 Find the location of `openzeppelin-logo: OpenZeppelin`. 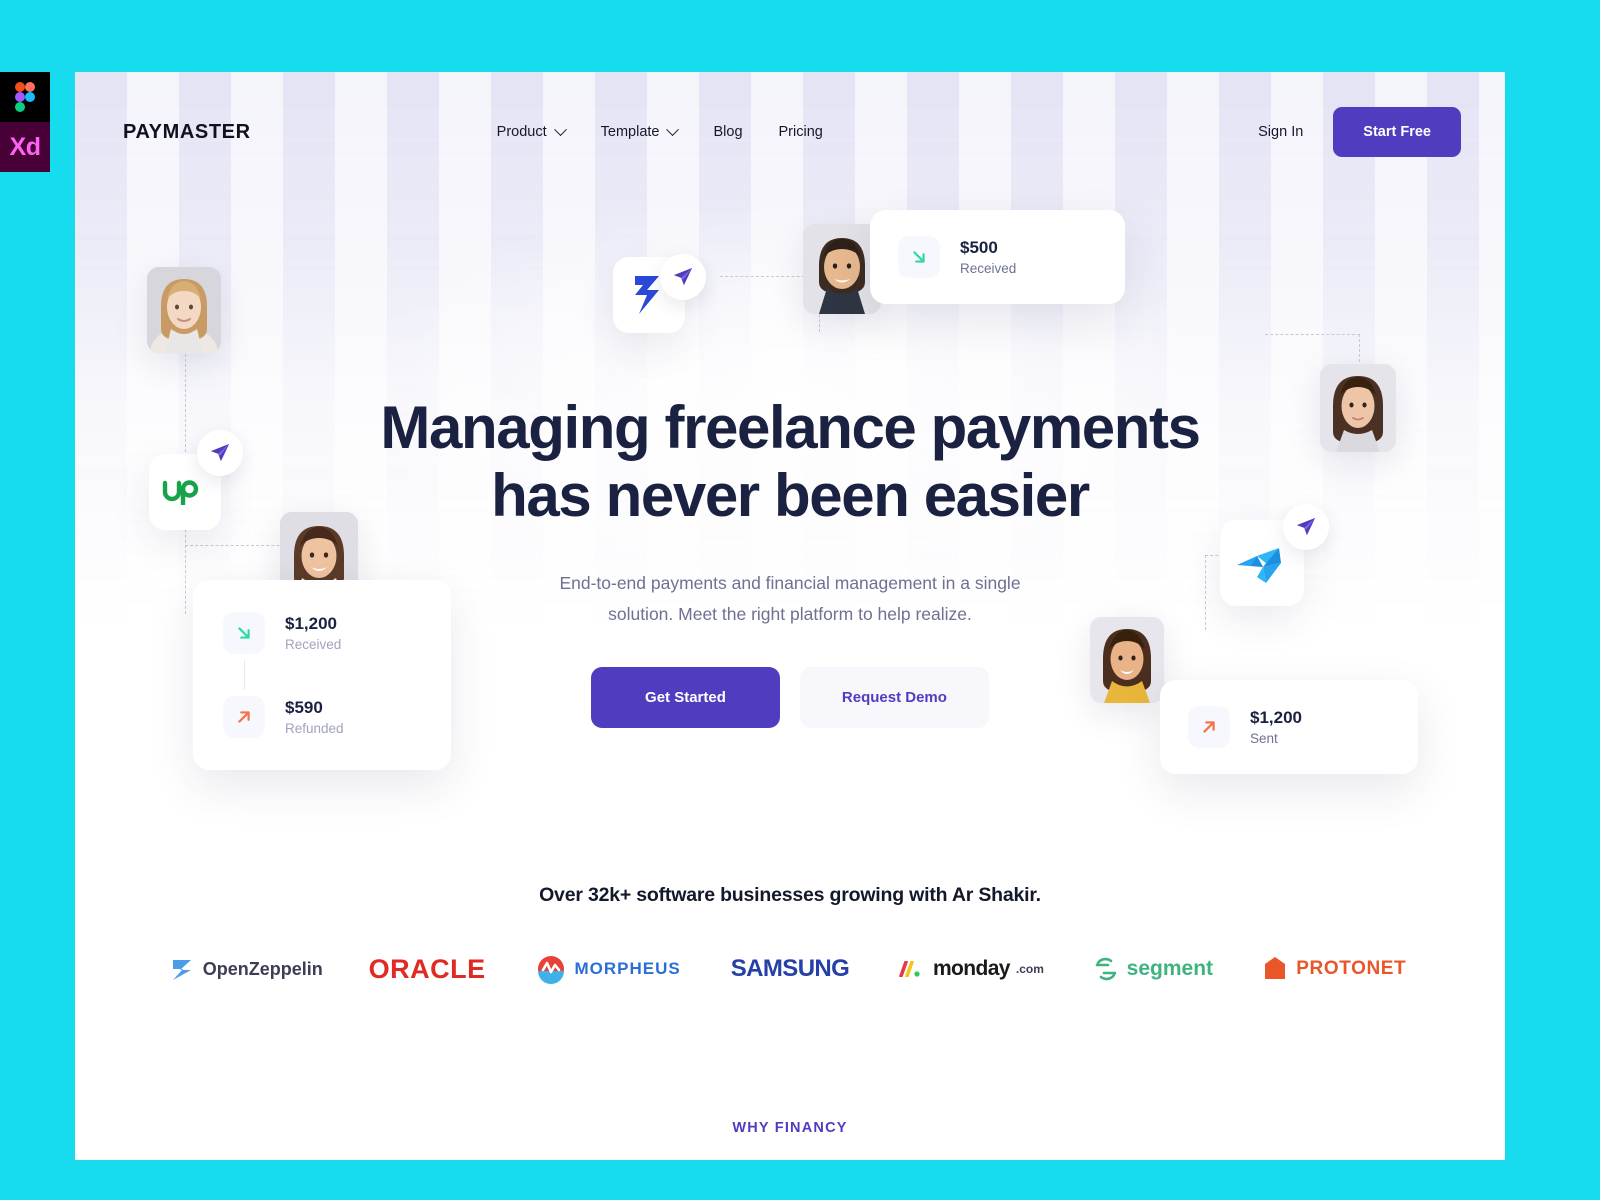

openzeppelin-logo: OpenZeppelin is located at coordinates (245, 969).